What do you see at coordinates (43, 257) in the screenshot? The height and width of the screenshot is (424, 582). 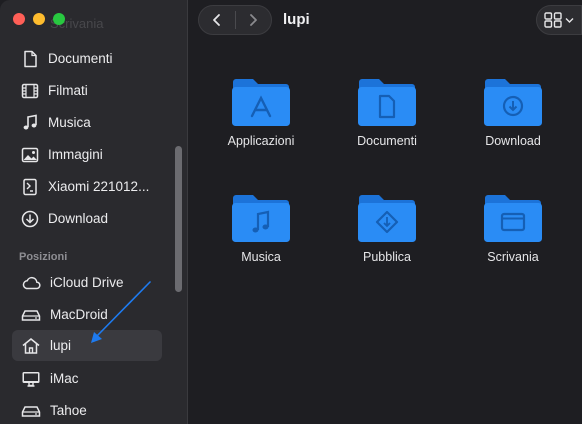 I see `sidebar-section-header: Posizioni` at bounding box center [43, 257].